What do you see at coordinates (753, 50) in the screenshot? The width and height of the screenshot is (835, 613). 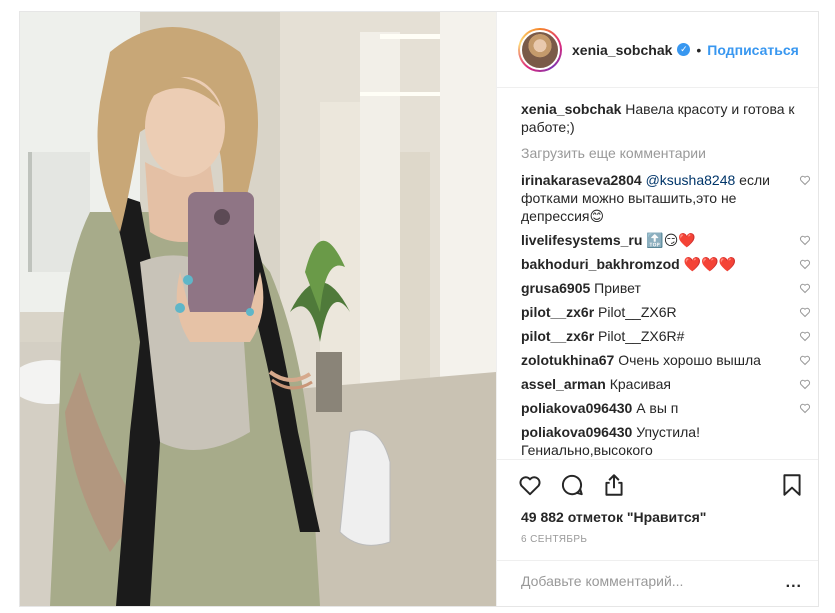 I see `follow-button: Подписаться` at bounding box center [753, 50].